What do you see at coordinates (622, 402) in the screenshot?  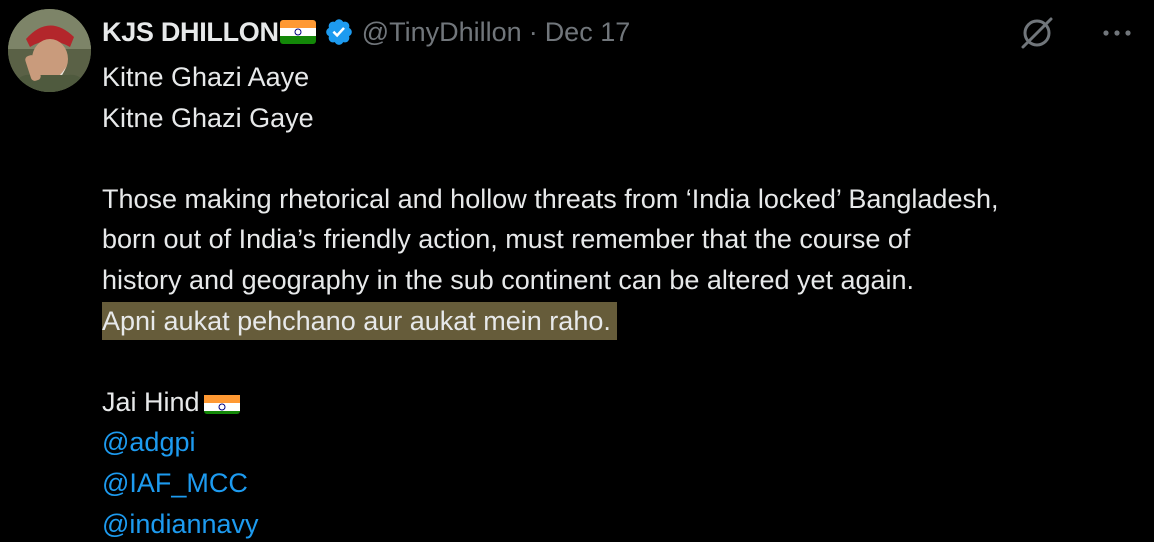 I see `sign-off-row: Jai Hind` at bounding box center [622, 402].